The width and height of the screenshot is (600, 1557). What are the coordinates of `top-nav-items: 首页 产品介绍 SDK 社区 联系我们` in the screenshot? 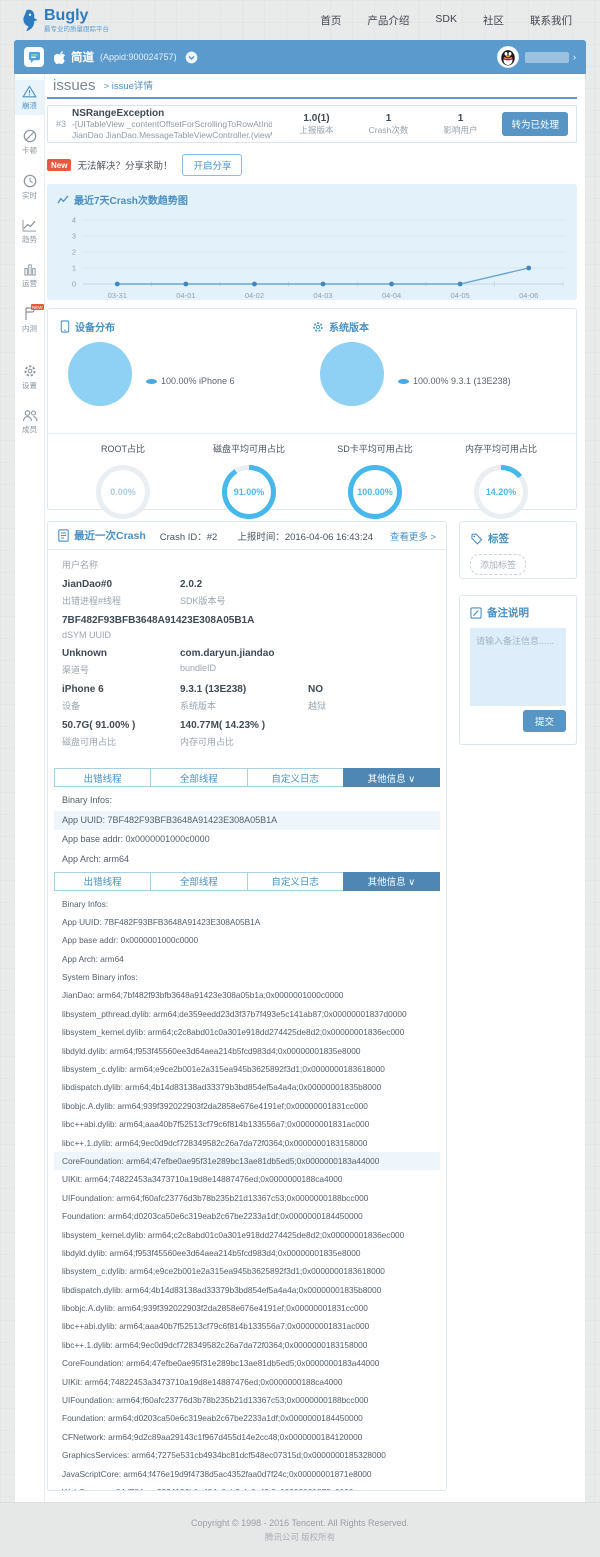 It's located at (446, 20).